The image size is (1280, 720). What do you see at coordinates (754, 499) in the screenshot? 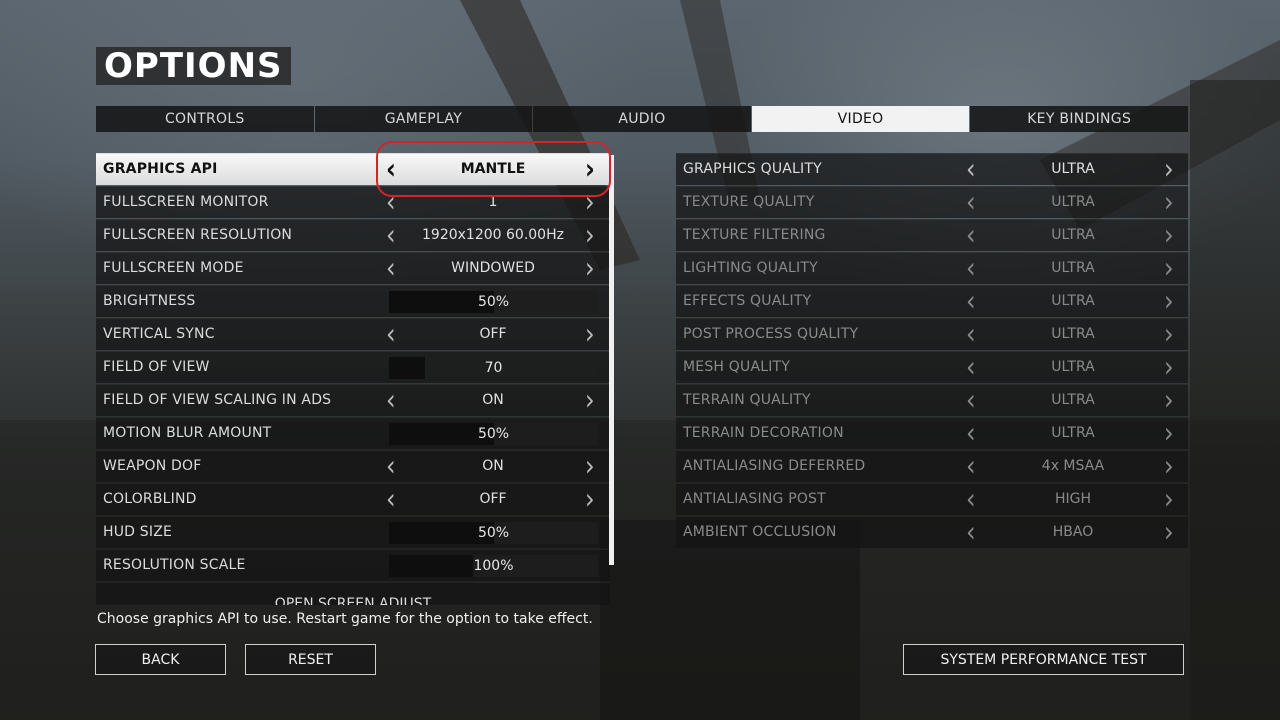
I see `setting-label: ANTIALIASING POST` at bounding box center [754, 499].